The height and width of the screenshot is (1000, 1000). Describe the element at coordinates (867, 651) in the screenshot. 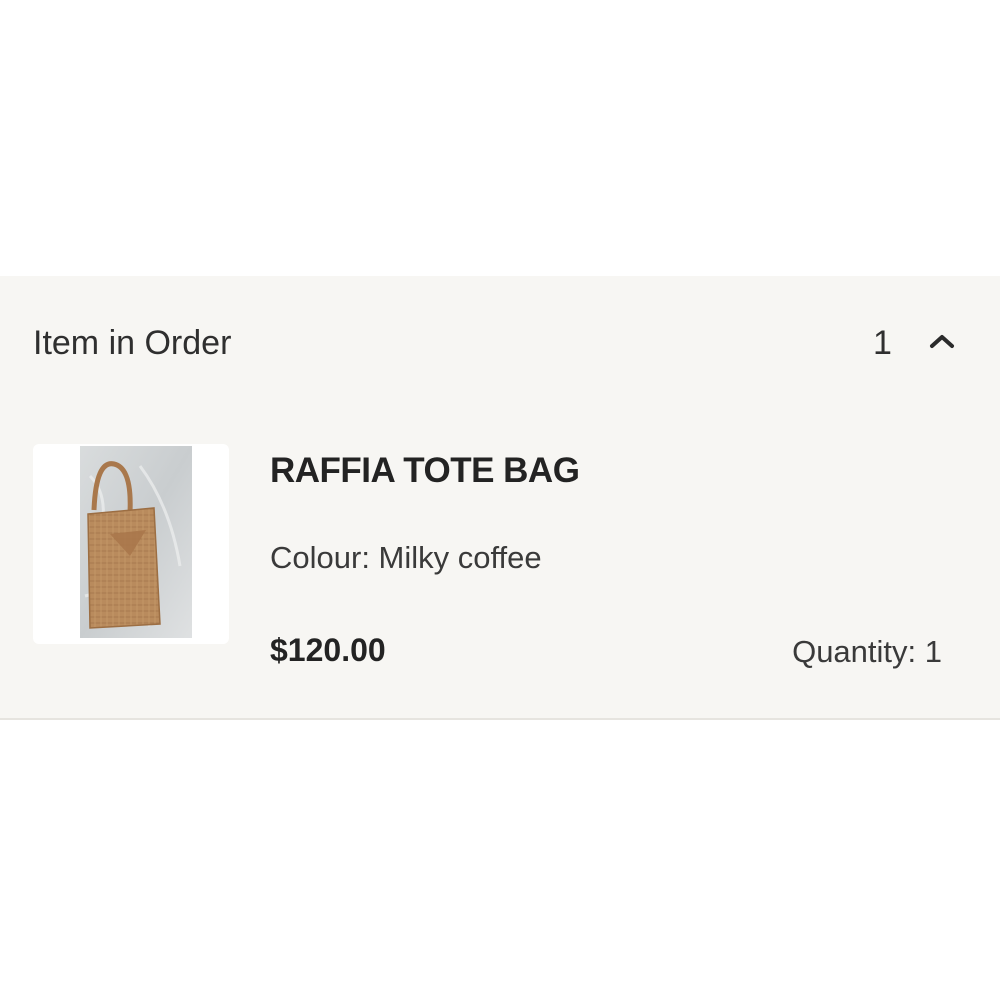

I see `product-quantity: Quantity: 1` at that location.